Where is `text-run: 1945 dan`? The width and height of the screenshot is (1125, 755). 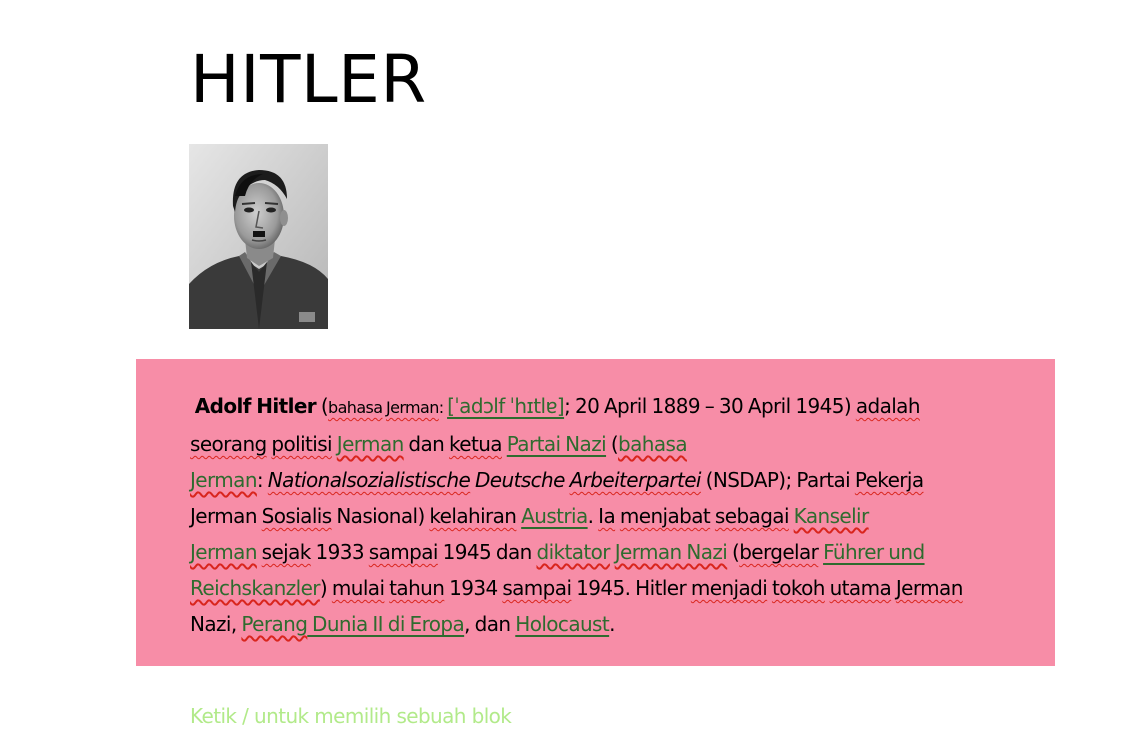 text-run: 1945 dan is located at coordinates (487, 552).